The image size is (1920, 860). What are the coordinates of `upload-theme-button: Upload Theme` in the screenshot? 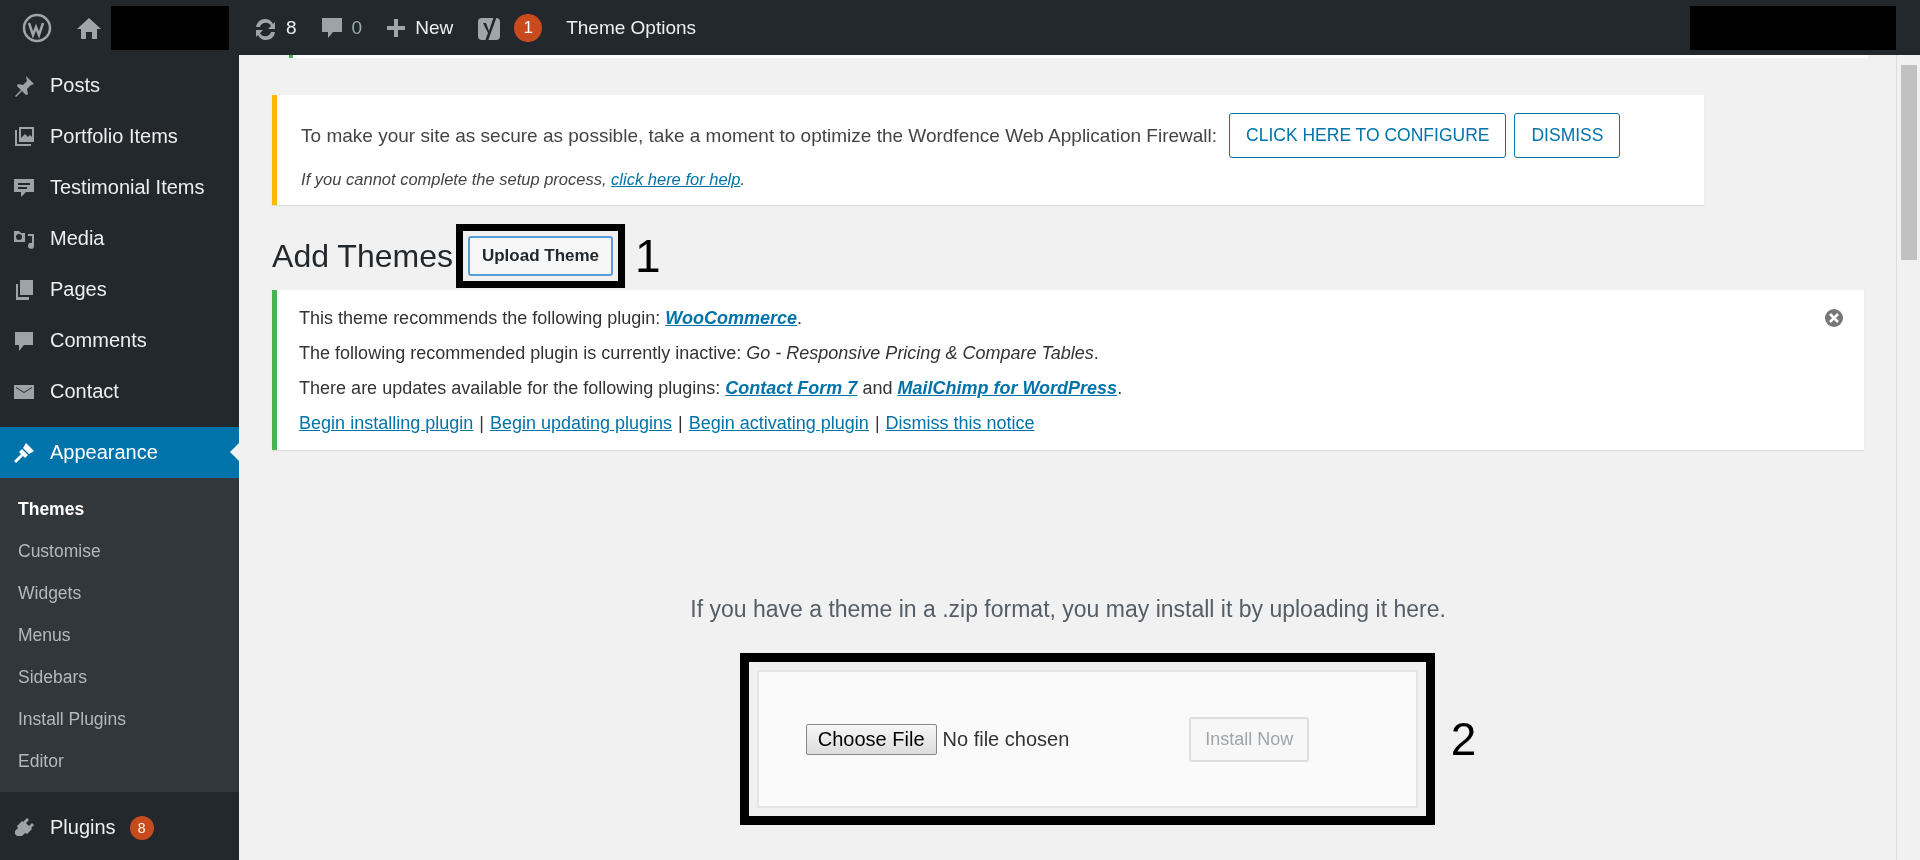 It's located at (540, 256).